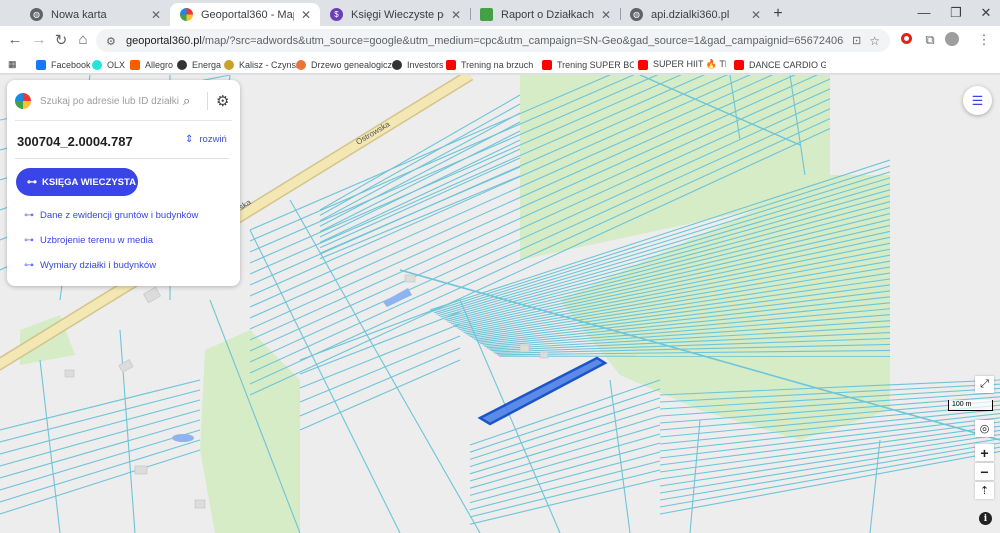 The height and width of the screenshot is (533, 1000). I want to click on expand-button: ⇕ rozwiń, so click(206, 139).